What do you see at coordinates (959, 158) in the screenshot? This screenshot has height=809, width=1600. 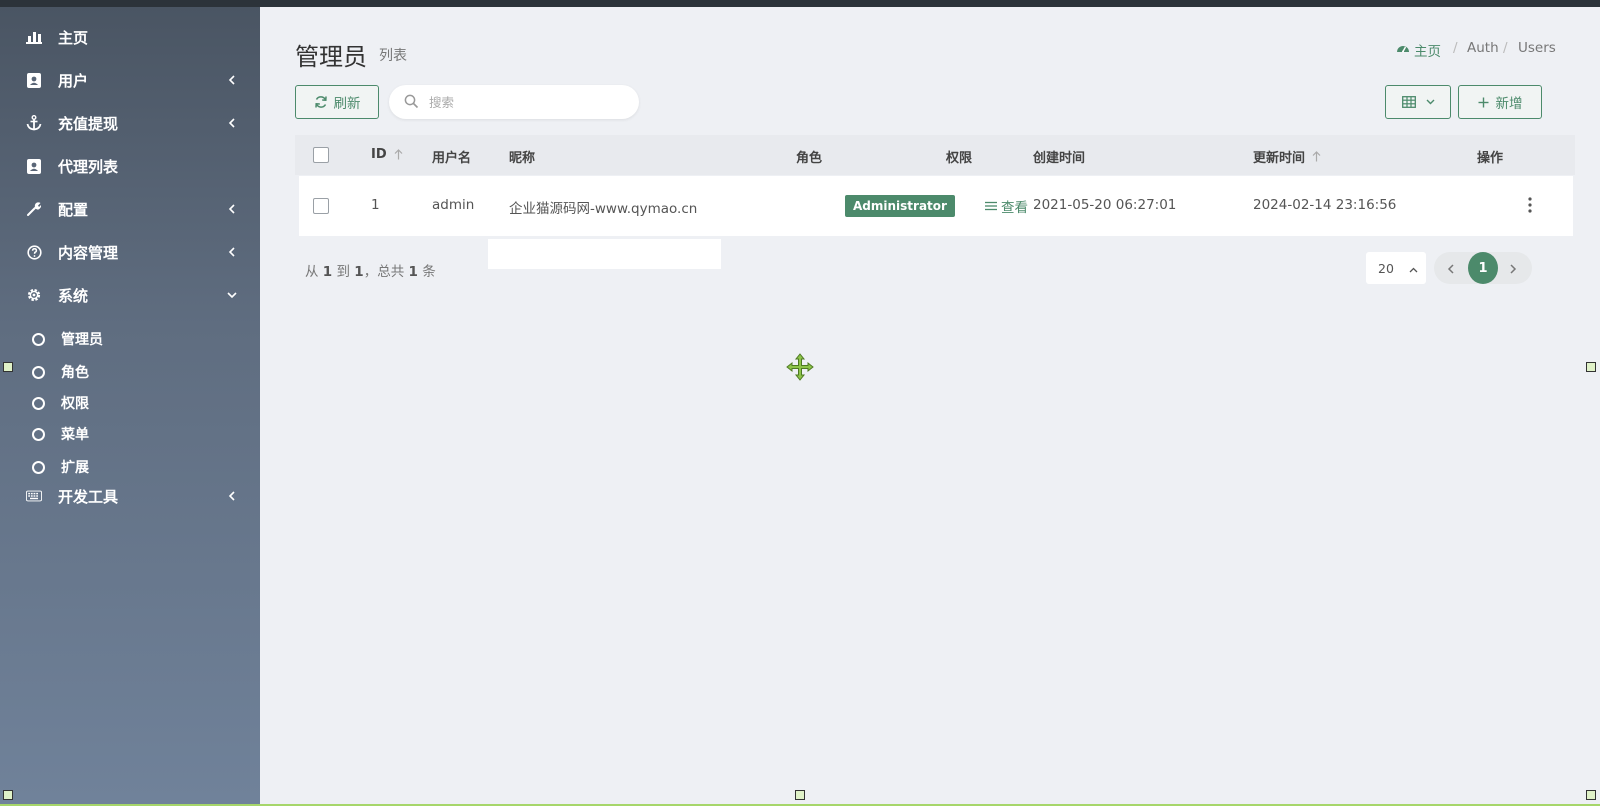 I see `column-header-permission: 权限` at bounding box center [959, 158].